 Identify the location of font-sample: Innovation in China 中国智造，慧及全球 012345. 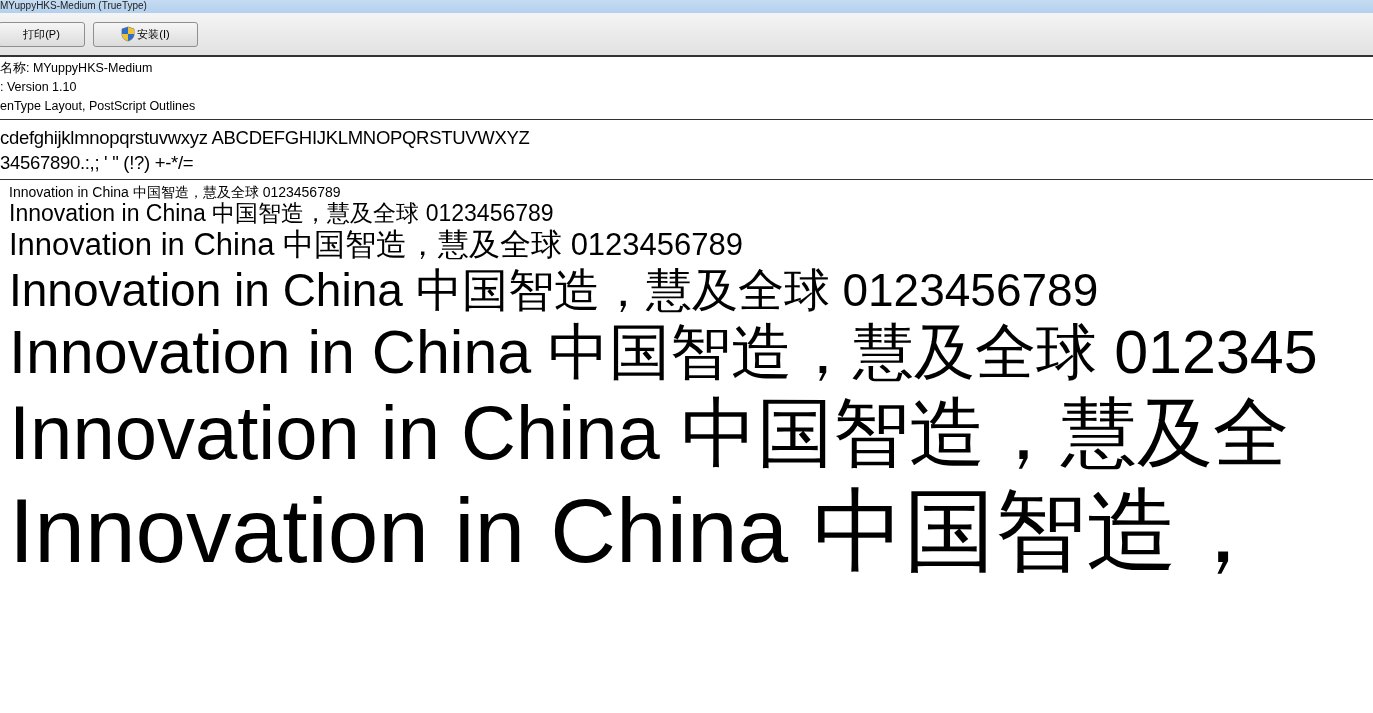
(663, 352).